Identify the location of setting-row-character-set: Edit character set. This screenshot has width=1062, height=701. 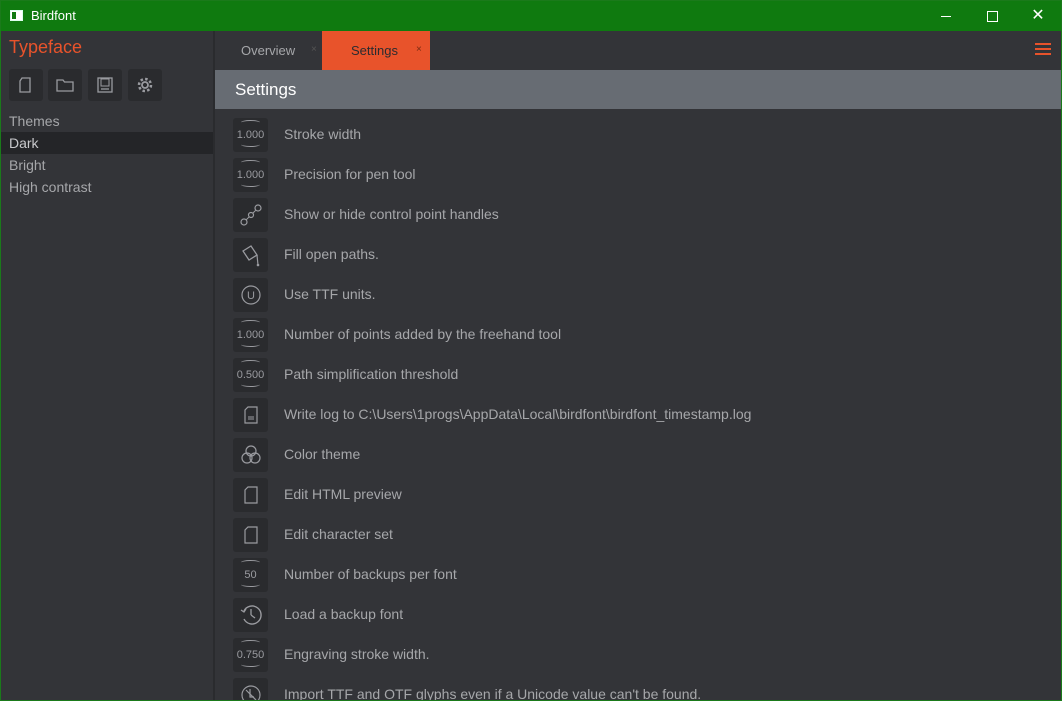
(638, 535).